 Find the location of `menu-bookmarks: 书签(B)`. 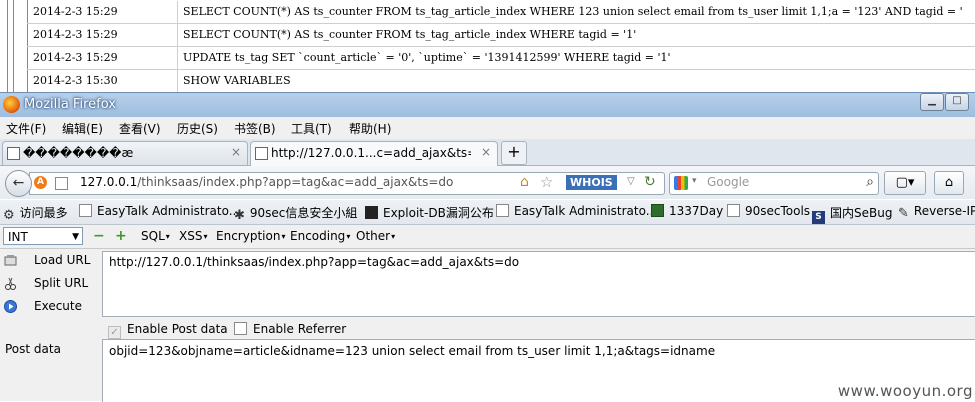

menu-bookmarks: 书签(B) is located at coordinates (255, 128).